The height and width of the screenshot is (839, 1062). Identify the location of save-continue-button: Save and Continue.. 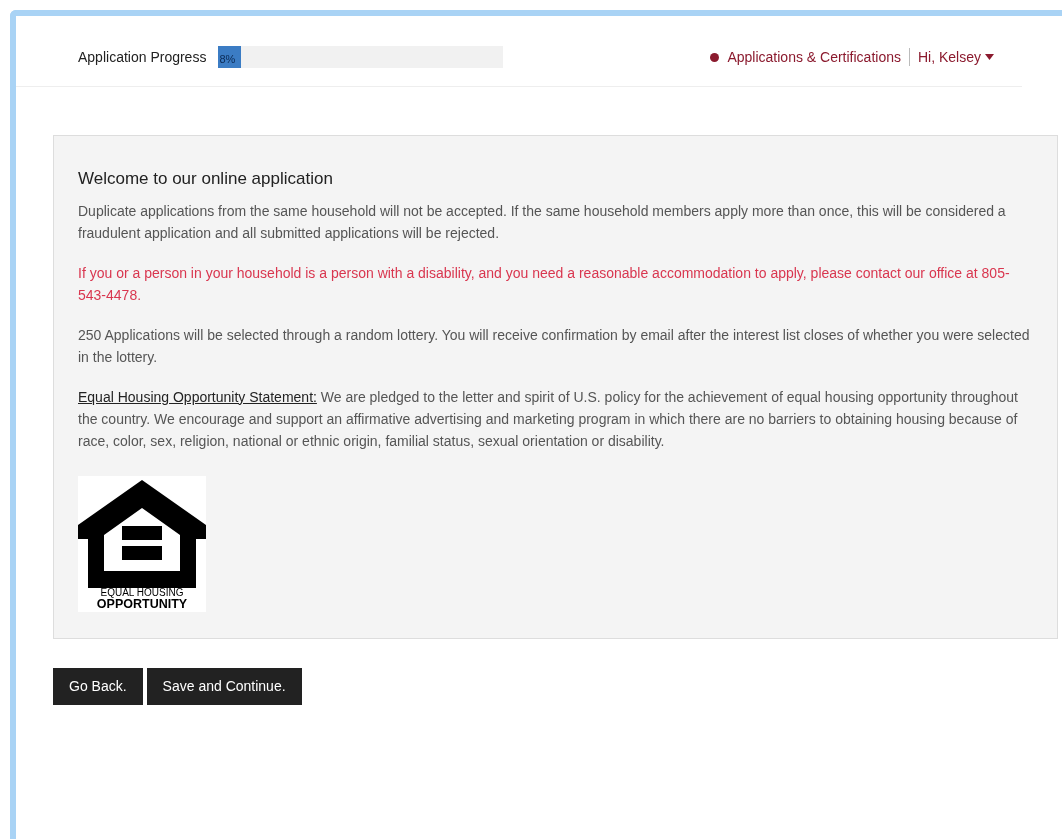
(224, 686).